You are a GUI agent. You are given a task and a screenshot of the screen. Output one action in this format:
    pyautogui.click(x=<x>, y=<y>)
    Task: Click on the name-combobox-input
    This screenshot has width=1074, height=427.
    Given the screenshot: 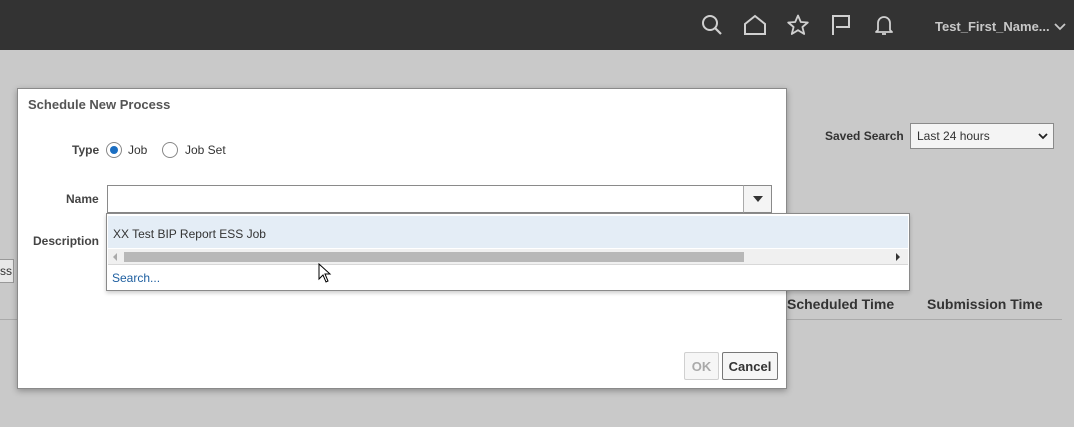 What is the action you would take?
    pyautogui.click(x=439, y=199)
    